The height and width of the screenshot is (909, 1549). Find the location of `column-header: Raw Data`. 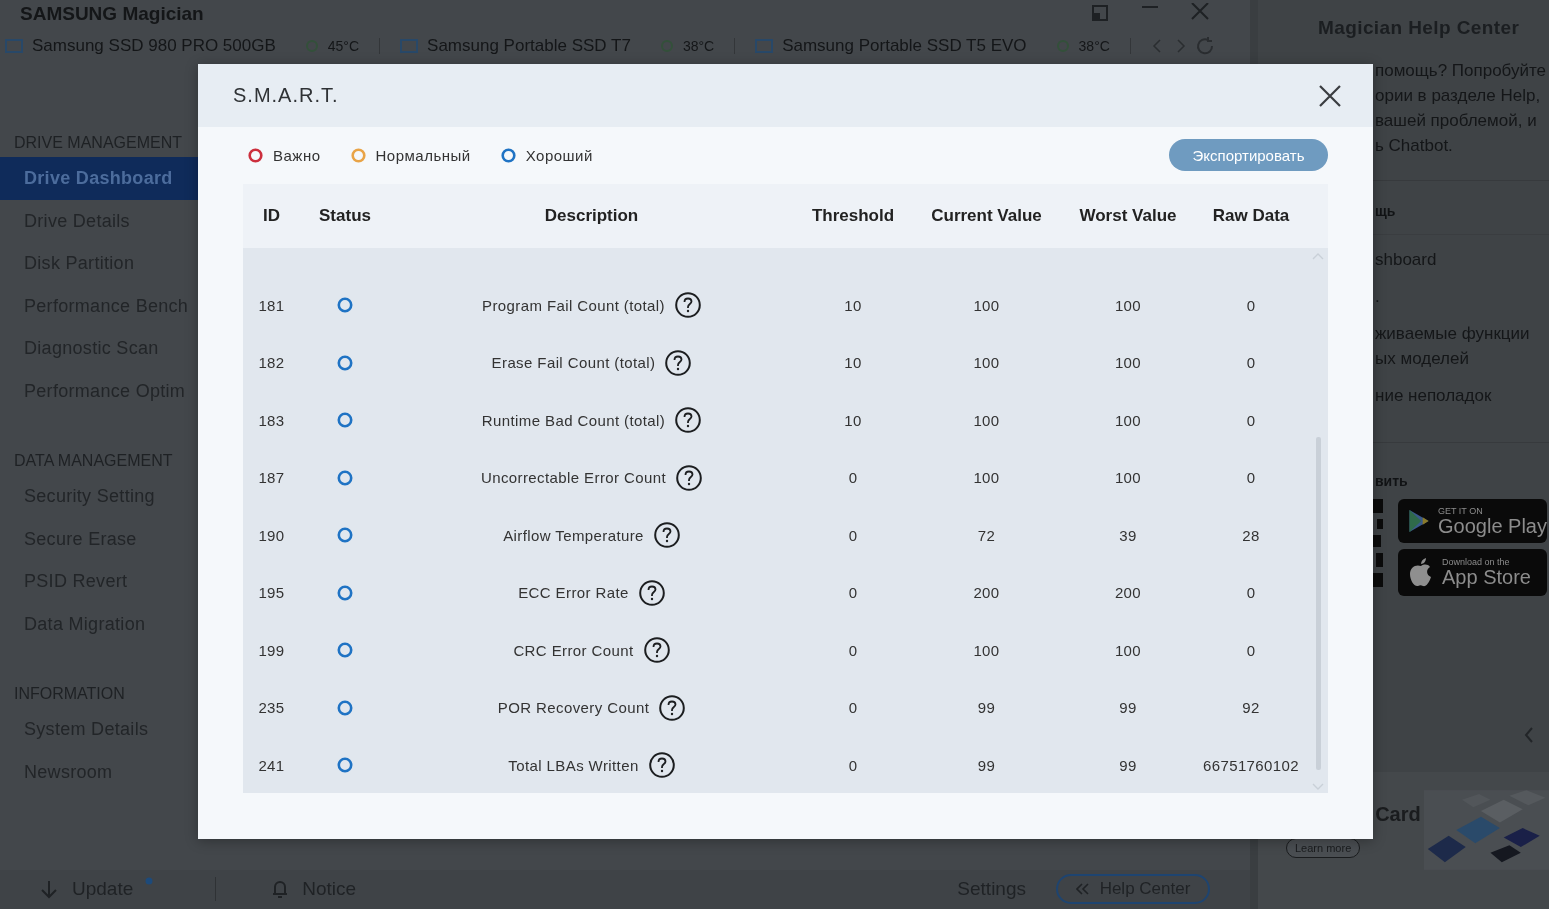

column-header: Raw Data is located at coordinates (1251, 216).